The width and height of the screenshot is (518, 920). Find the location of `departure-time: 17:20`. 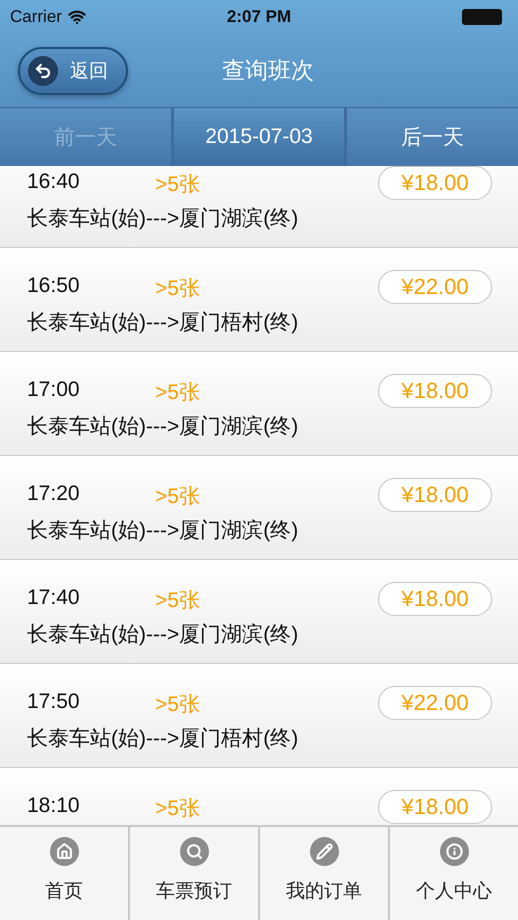

departure-time: 17:20 is located at coordinates (54, 494).